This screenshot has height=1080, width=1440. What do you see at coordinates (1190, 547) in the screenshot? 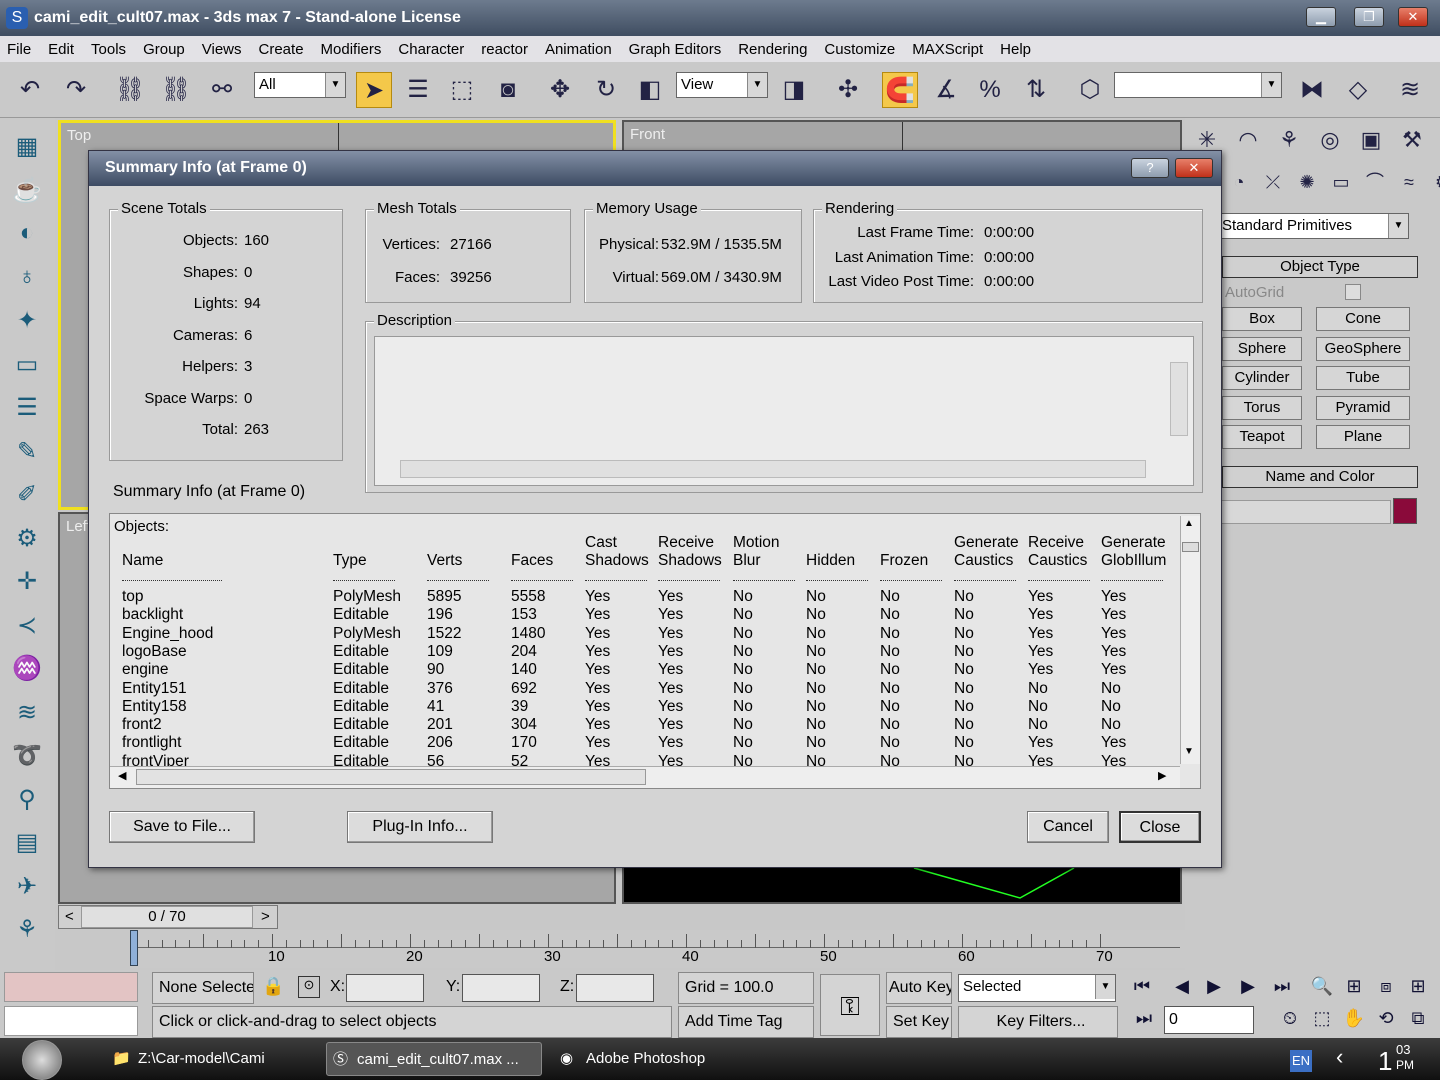
I see `scroll-thumb` at bounding box center [1190, 547].